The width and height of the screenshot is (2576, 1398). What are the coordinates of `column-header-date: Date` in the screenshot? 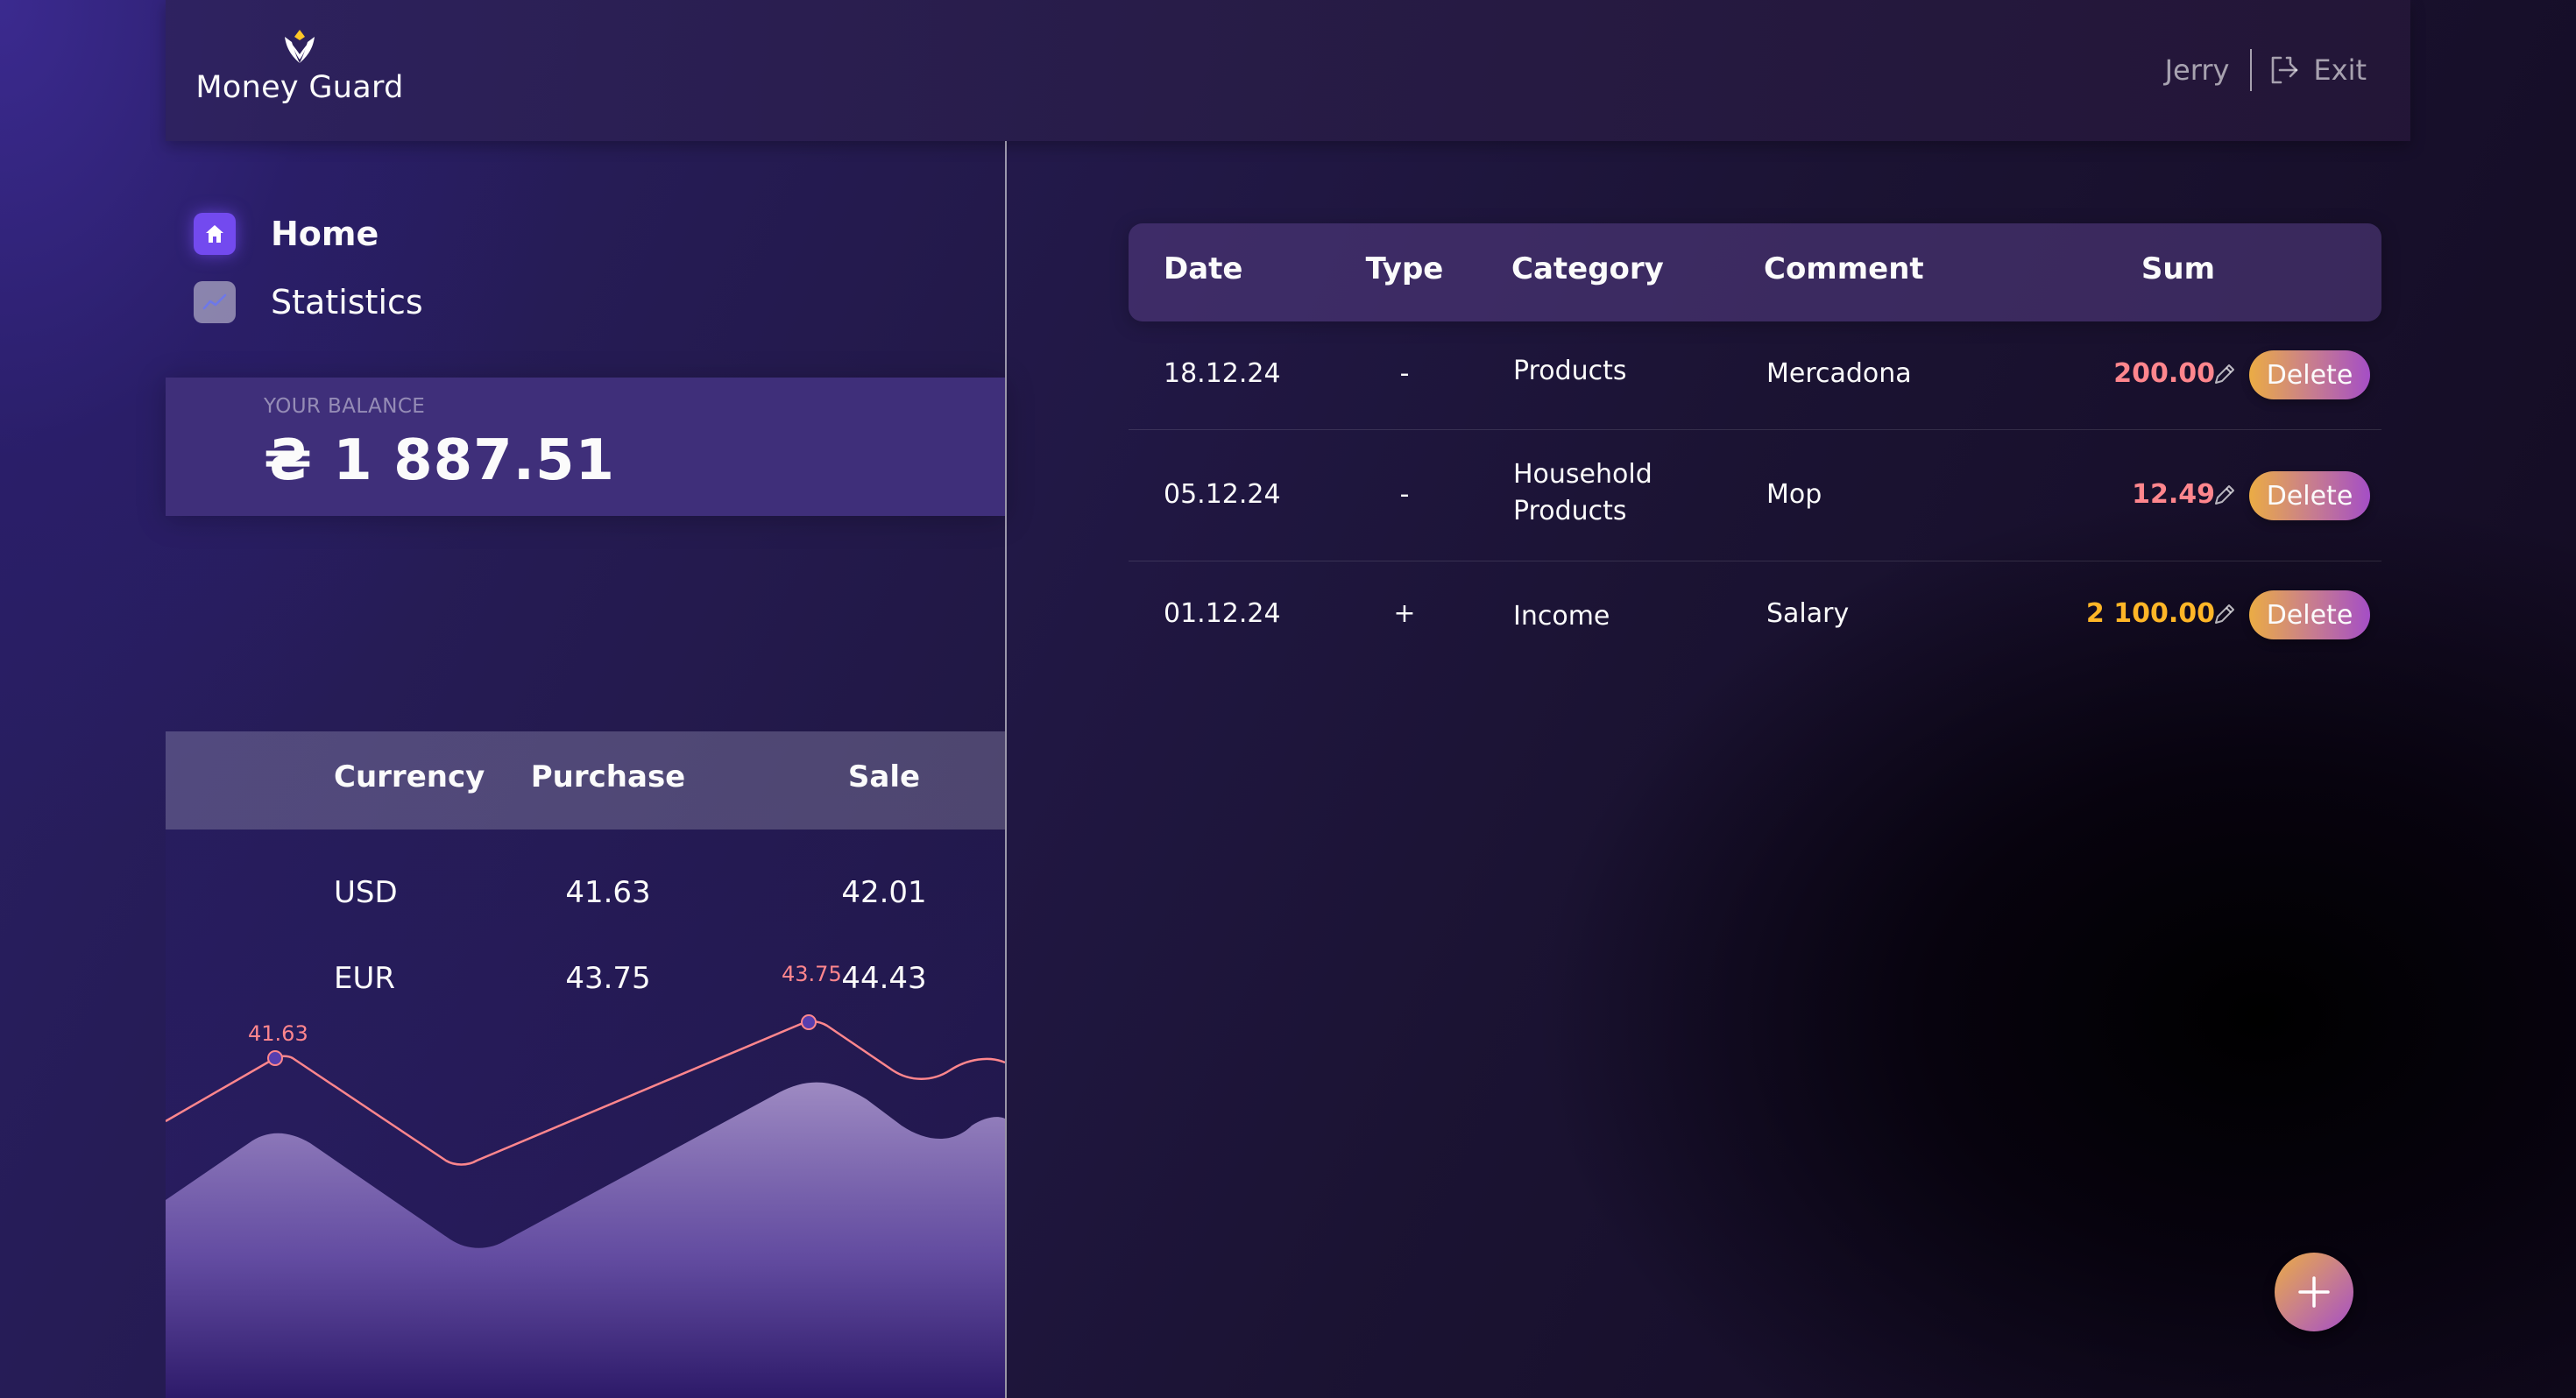 It's located at (1203, 268).